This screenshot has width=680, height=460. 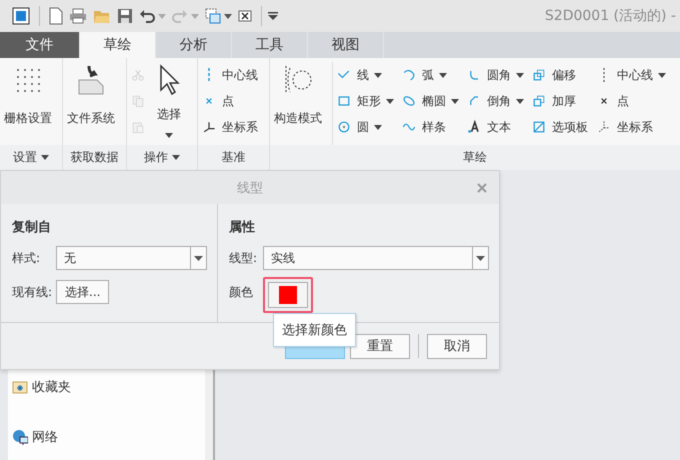 What do you see at coordinates (21, 16) in the screenshot?
I see `app-icon` at bounding box center [21, 16].